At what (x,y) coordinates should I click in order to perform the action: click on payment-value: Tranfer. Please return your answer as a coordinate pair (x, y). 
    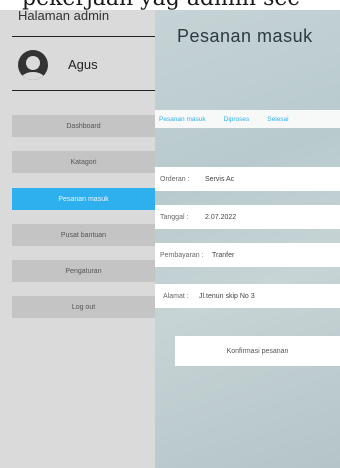
    Looking at the image, I should click on (223, 255).